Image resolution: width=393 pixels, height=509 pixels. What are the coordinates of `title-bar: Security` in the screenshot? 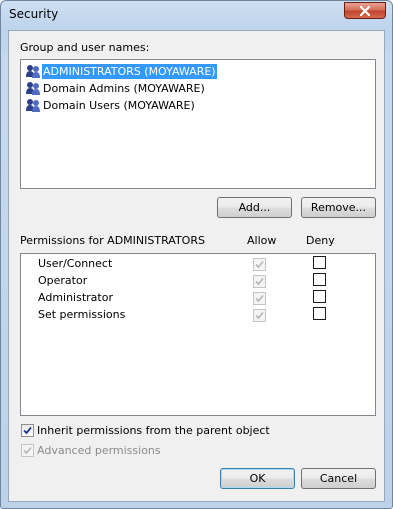 It's located at (196, 15).